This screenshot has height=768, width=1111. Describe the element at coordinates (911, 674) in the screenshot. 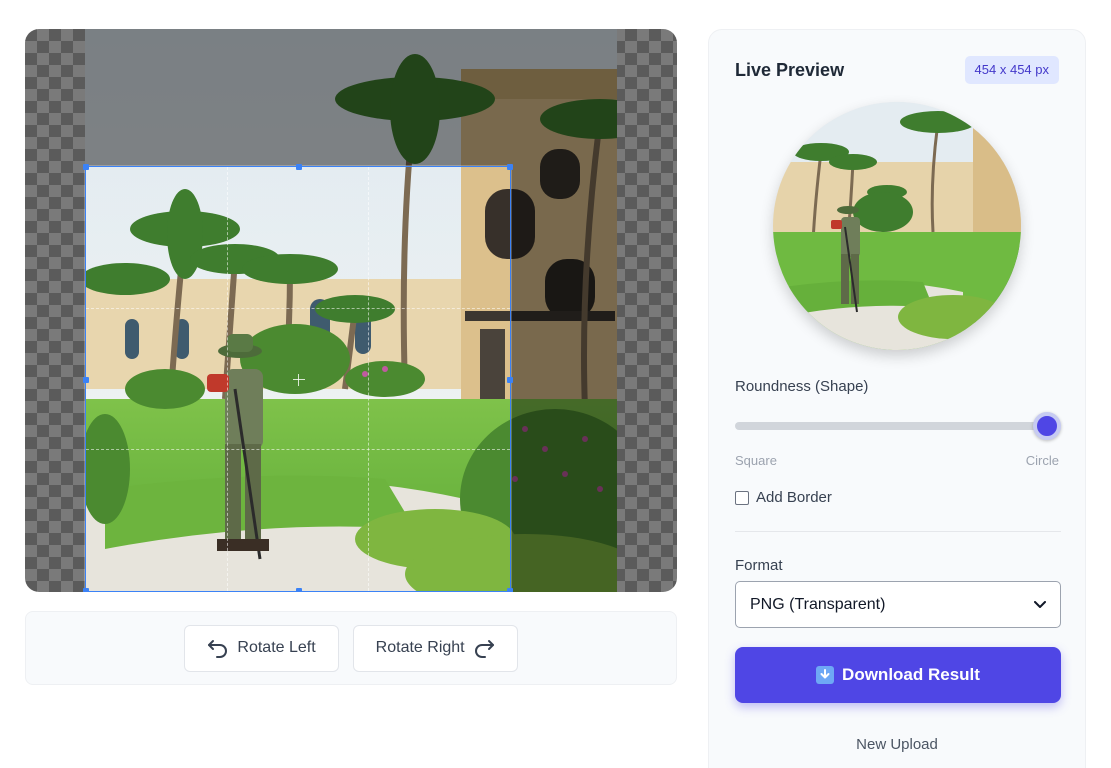

I see `download-label: Download Result` at that location.